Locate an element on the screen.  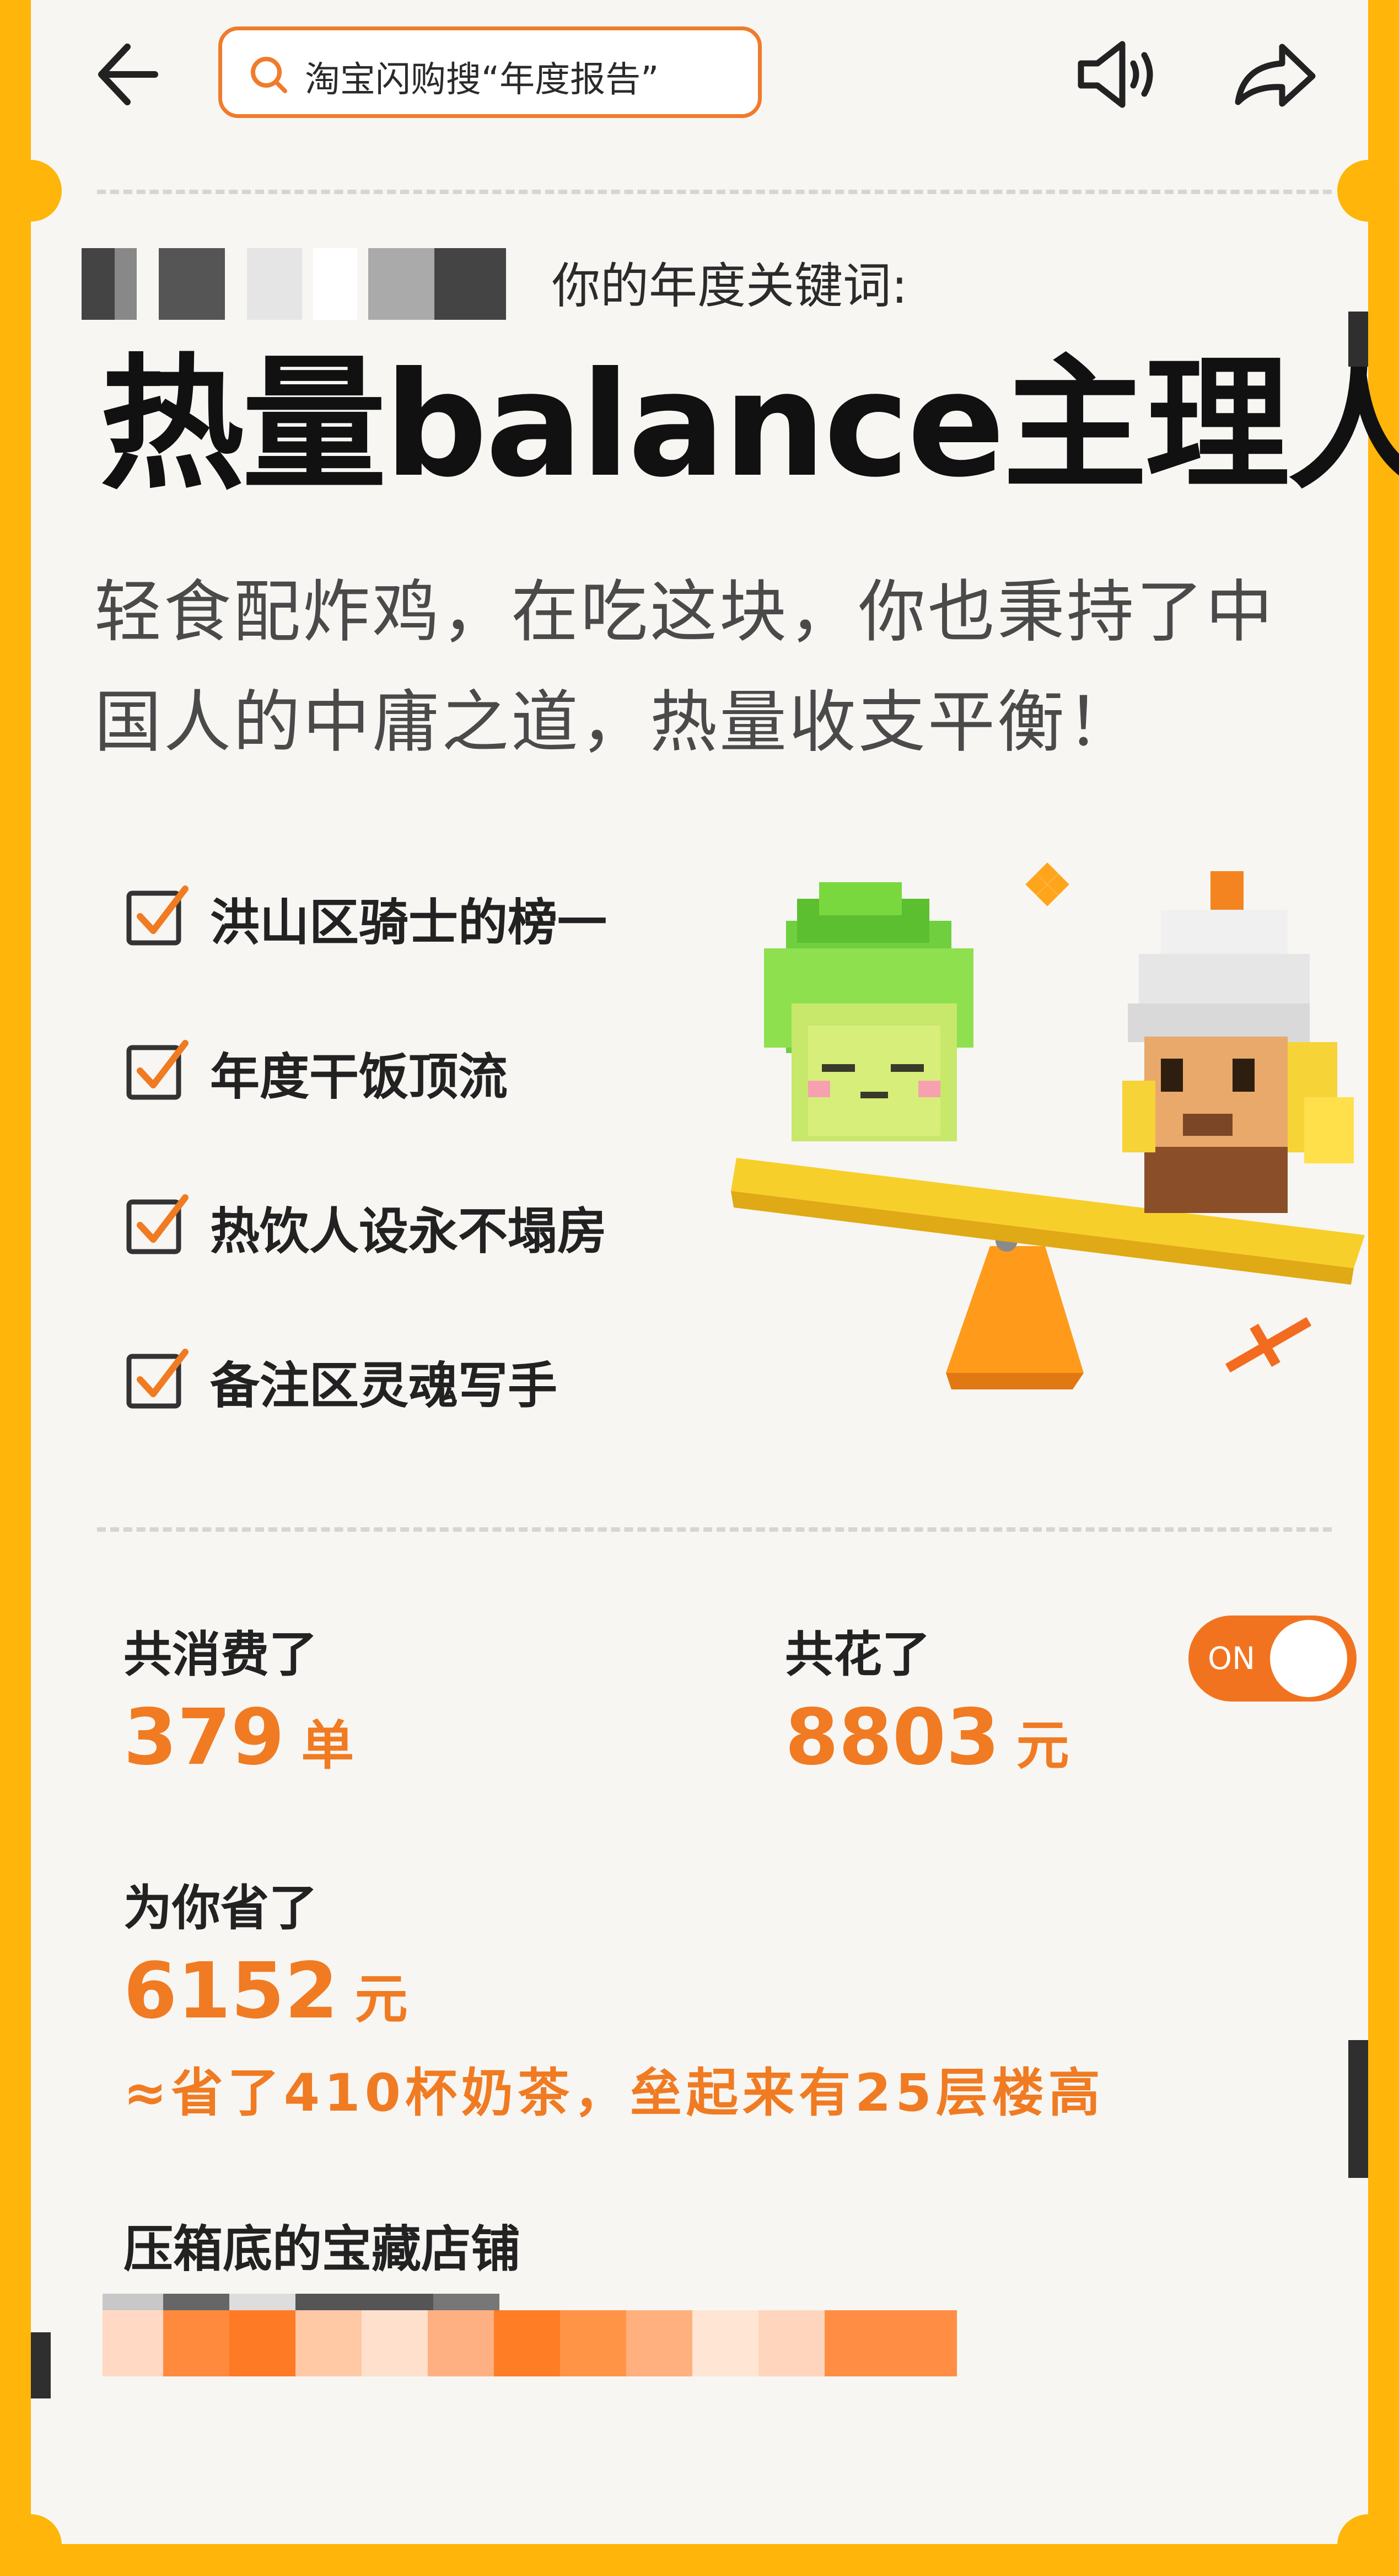
seesaw-illustration is located at coordinates (1048, 1125).